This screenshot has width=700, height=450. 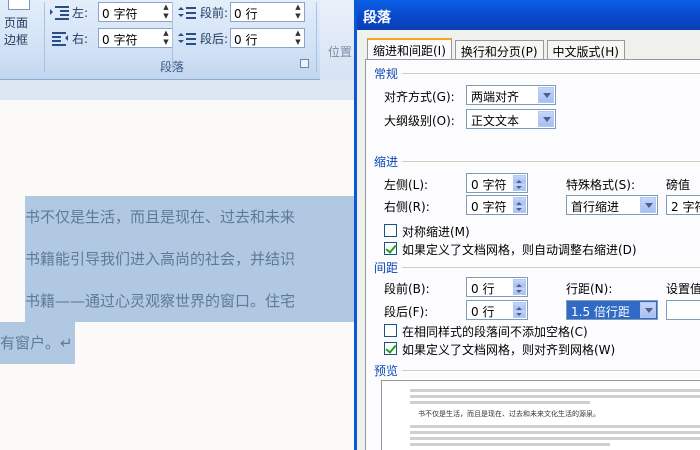 What do you see at coordinates (489, 185) in the screenshot?
I see `indent-left-field-value: 0 字符` at bounding box center [489, 185].